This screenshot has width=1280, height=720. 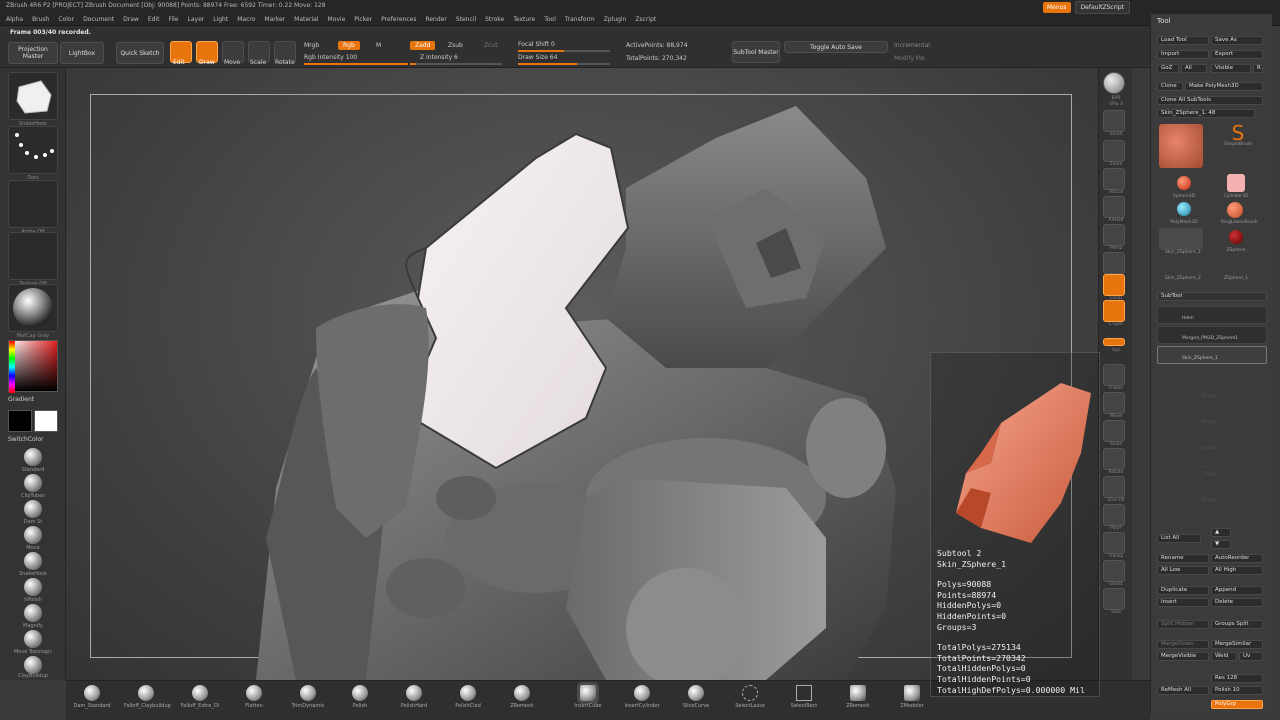 What do you see at coordinates (537, 57) in the screenshot?
I see `draw-size-slider: Draw Size 64` at bounding box center [537, 57].